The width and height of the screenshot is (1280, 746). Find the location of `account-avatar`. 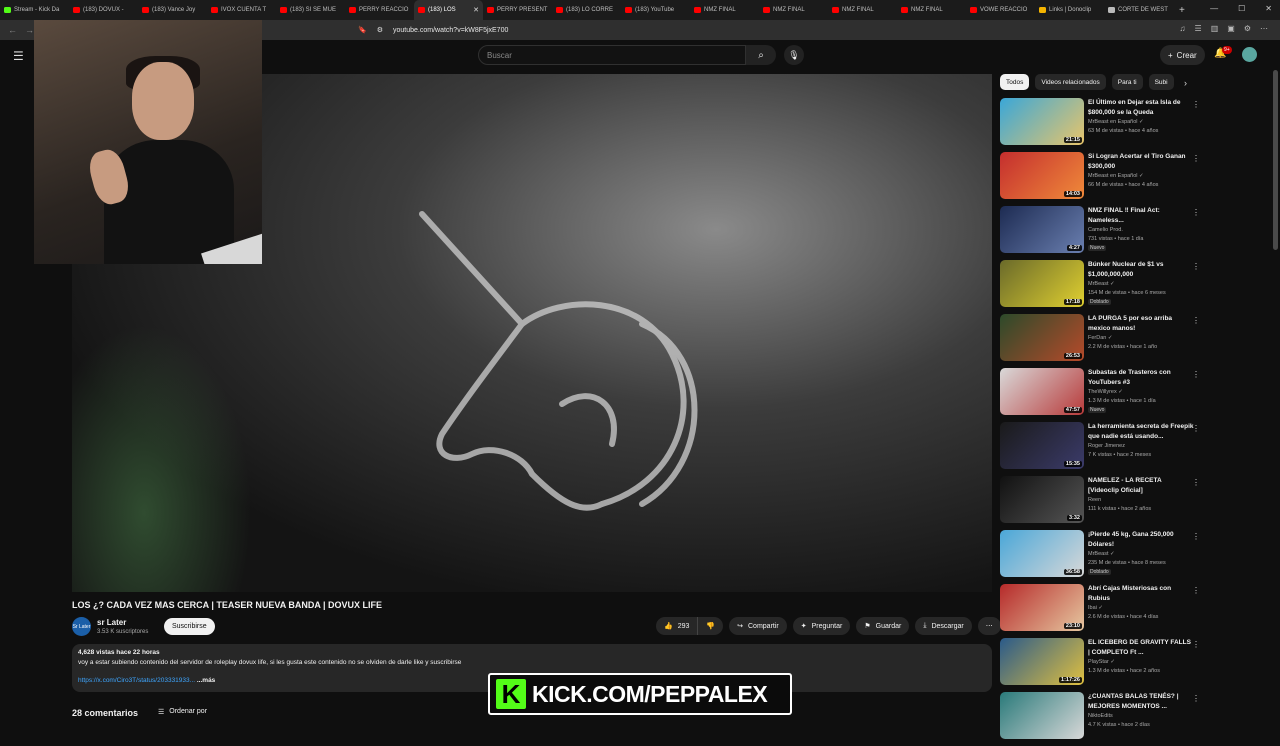

account-avatar is located at coordinates (1249, 54).